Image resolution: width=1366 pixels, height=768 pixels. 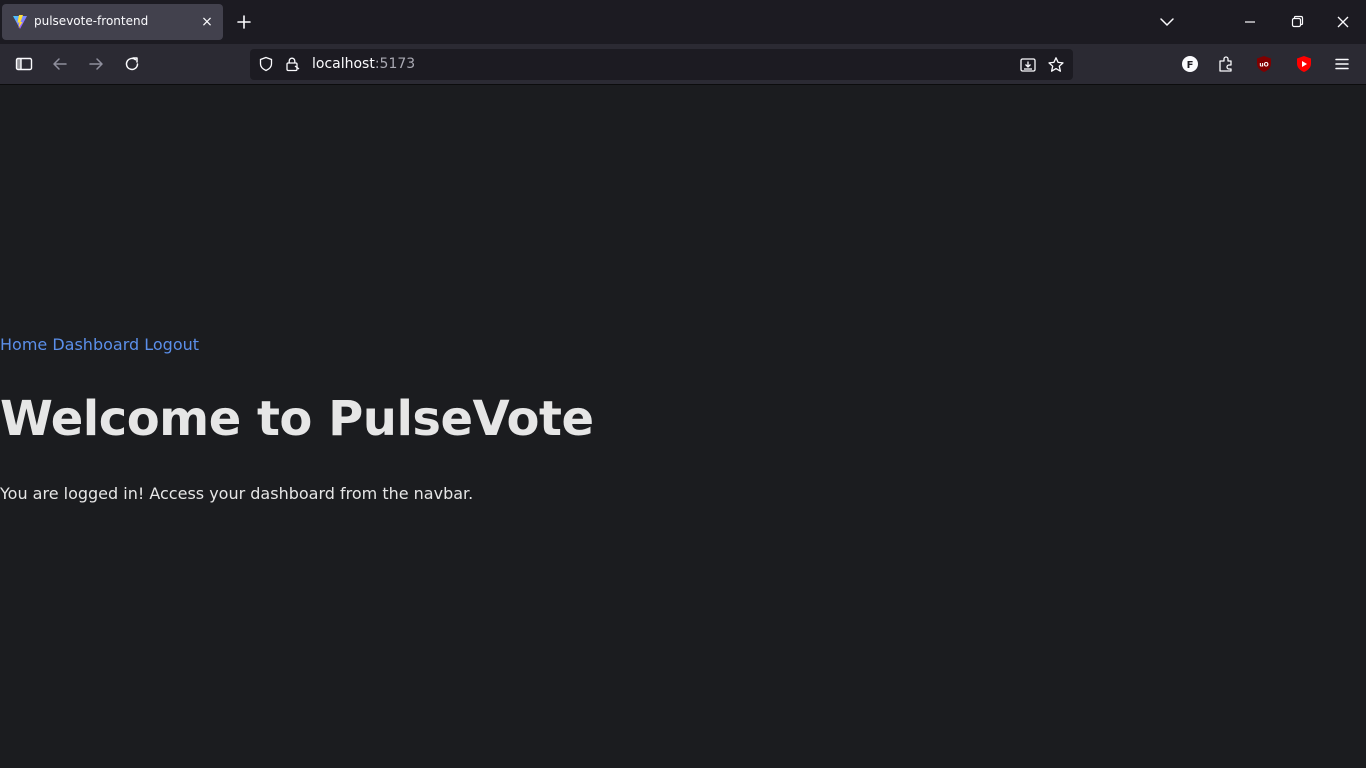 What do you see at coordinates (60, 64) in the screenshot?
I see `back-arrow-icon` at bounding box center [60, 64].